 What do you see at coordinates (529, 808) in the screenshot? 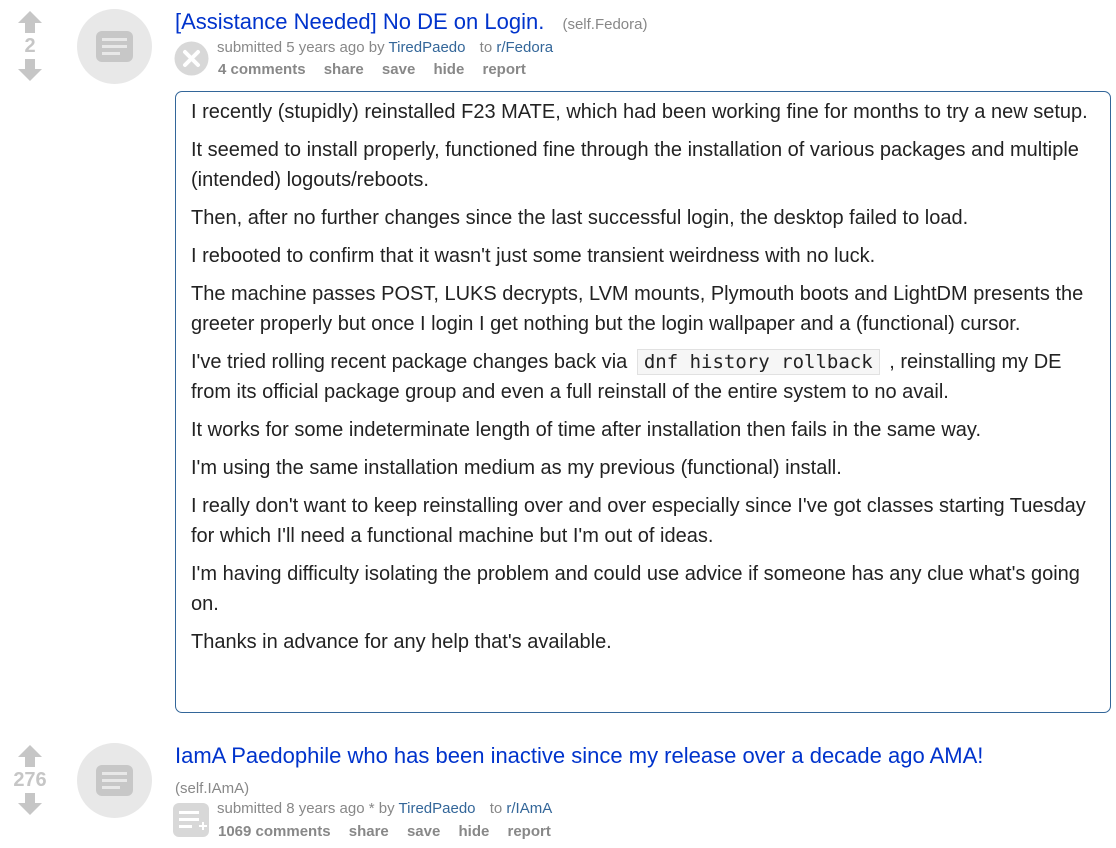
I see `subreddit-link: r/IAmA` at bounding box center [529, 808].